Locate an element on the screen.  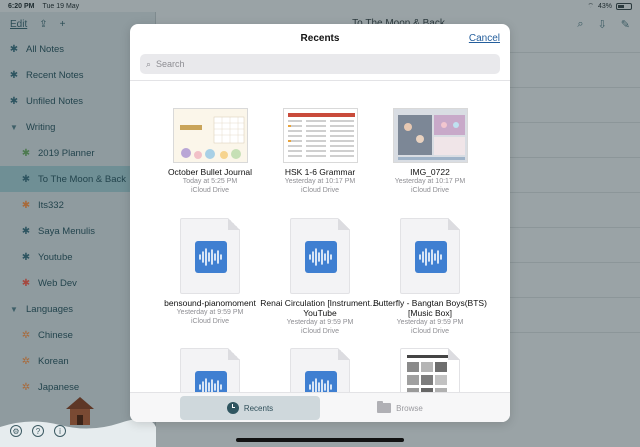
info-icon: i is located at coordinates (60, 431).